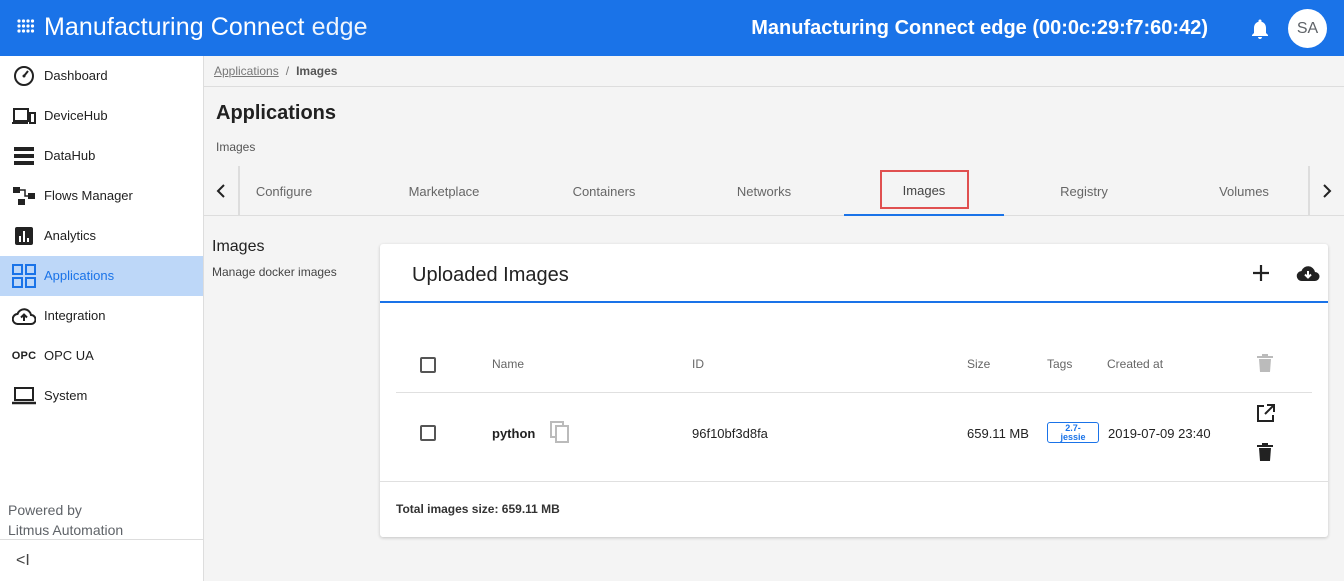 This screenshot has height=581, width=1344. What do you see at coordinates (24, 116) in the screenshot?
I see `devices-icon` at bounding box center [24, 116].